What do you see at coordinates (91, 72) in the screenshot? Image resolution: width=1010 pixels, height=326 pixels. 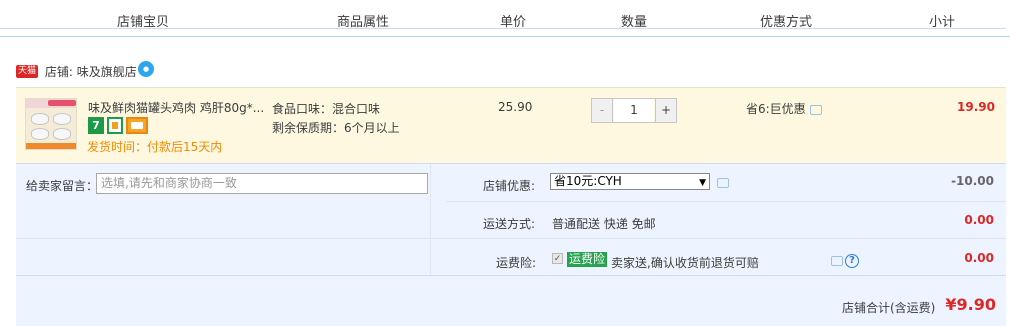 I see `shop-name-link: 店铺: 味及旗舰店` at bounding box center [91, 72].